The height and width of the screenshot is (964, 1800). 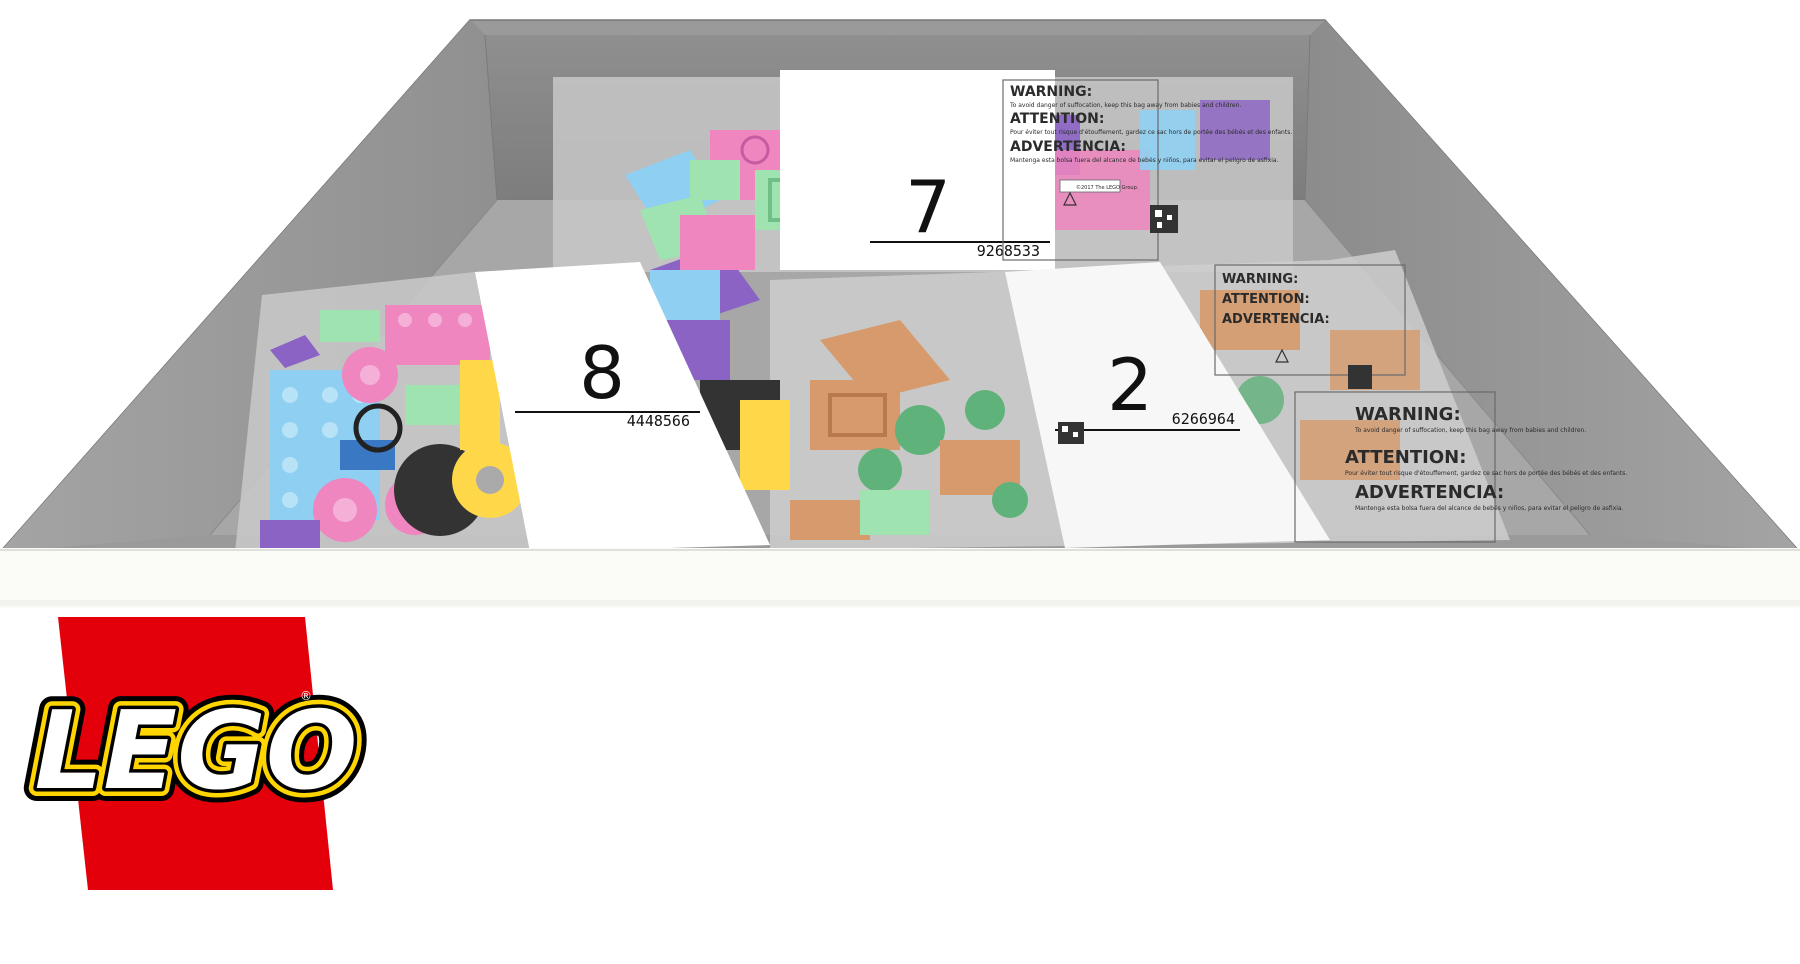 I want to click on bag-8-number: 8, so click(x=602, y=373).